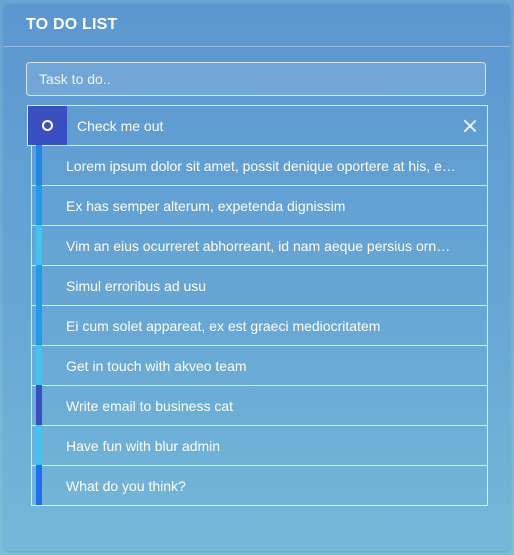  What do you see at coordinates (259, 365) in the screenshot?
I see `list-item: Get in touch with akveo team` at bounding box center [259, 365].